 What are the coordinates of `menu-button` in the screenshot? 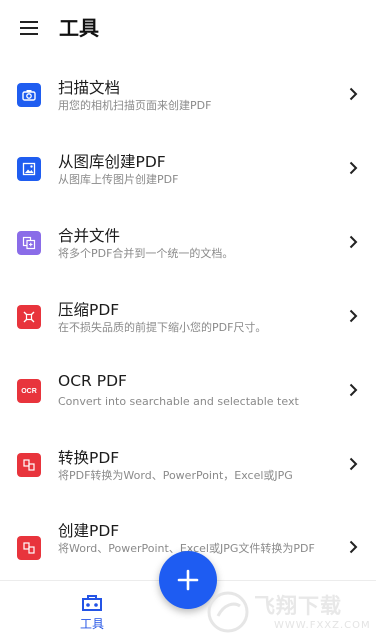 It's located at (30, 28).